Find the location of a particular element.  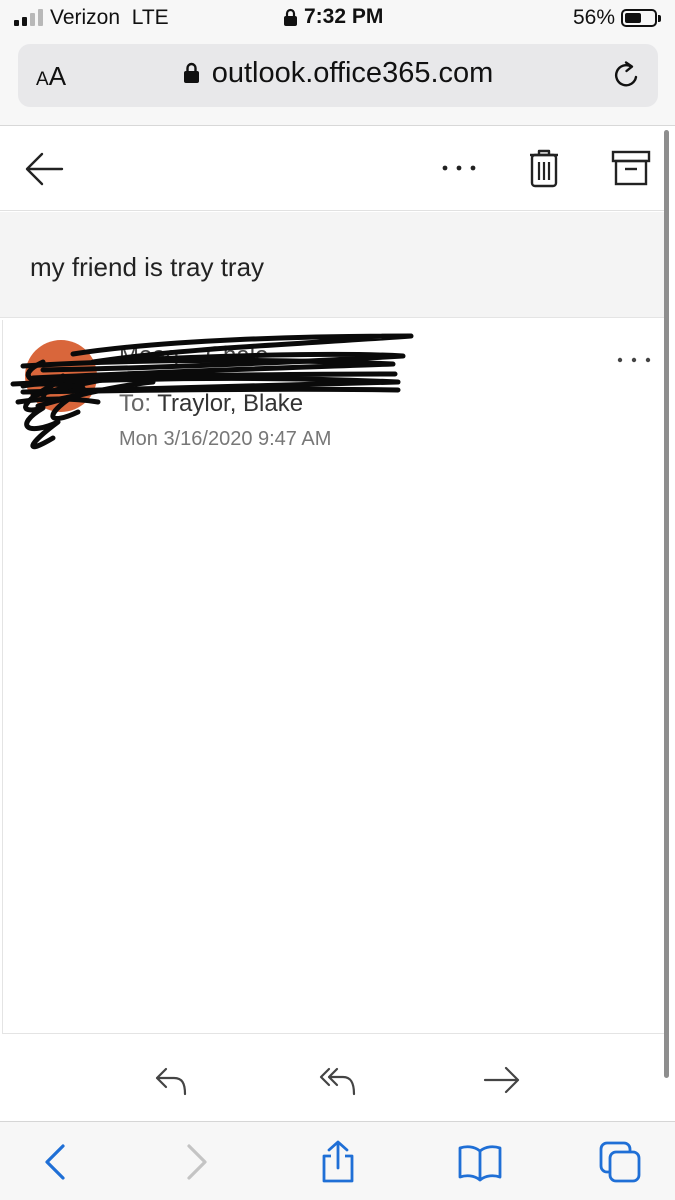

browser-address-area: AA outlook.office365.com is located at coordinates (337, 81).